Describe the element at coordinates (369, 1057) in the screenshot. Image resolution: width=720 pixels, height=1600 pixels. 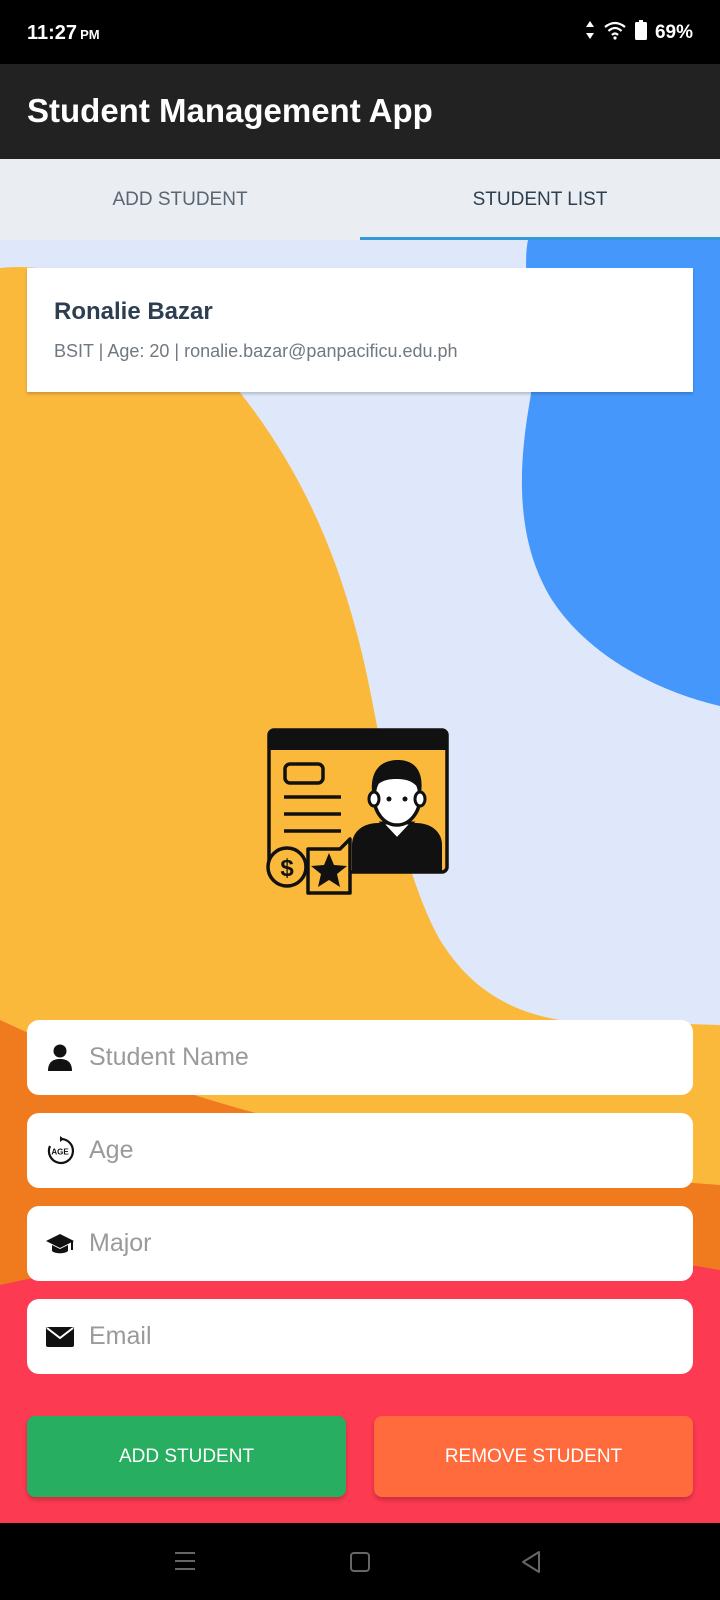
I see `student-name-input` at that location.